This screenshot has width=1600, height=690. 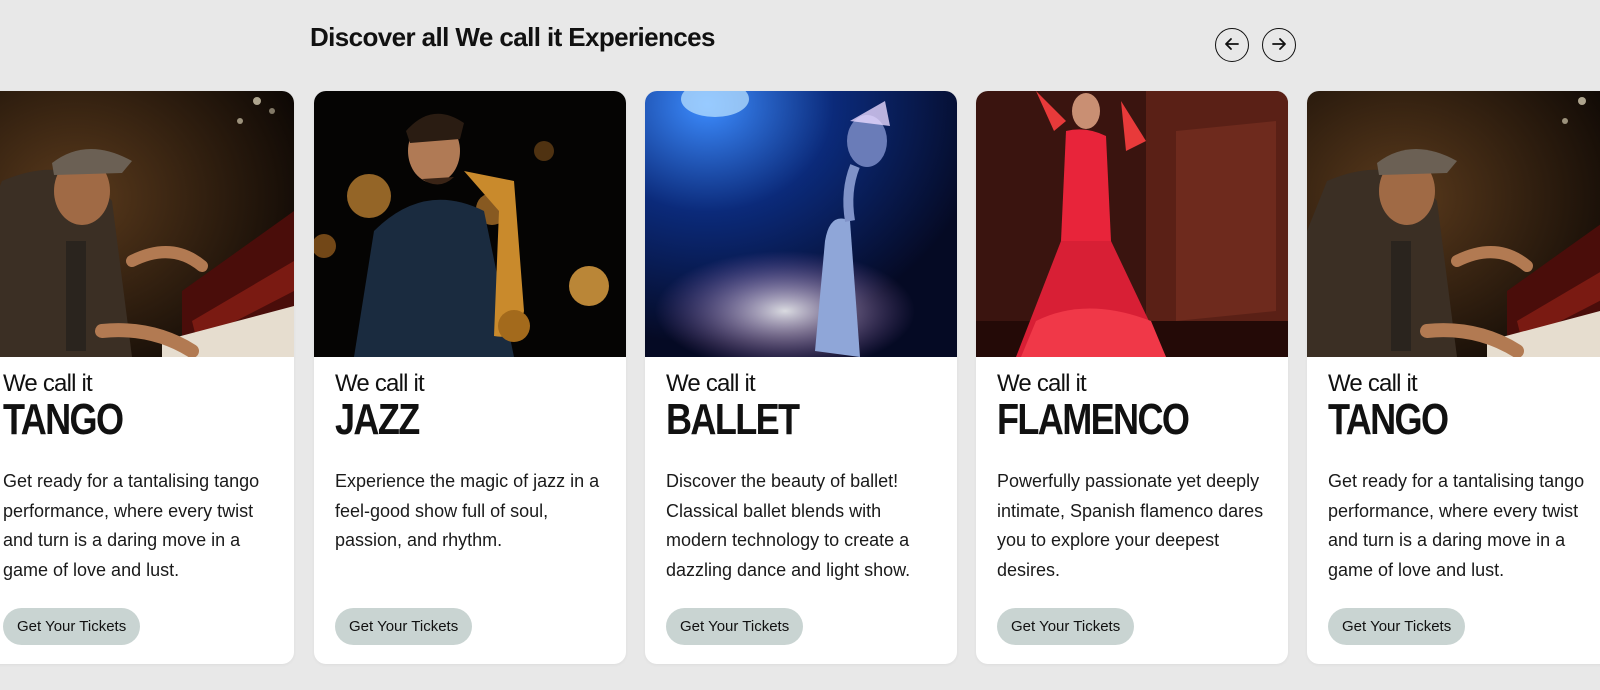 I want to click on flamenco-dancer-photo, so click(x=1132, y=224).